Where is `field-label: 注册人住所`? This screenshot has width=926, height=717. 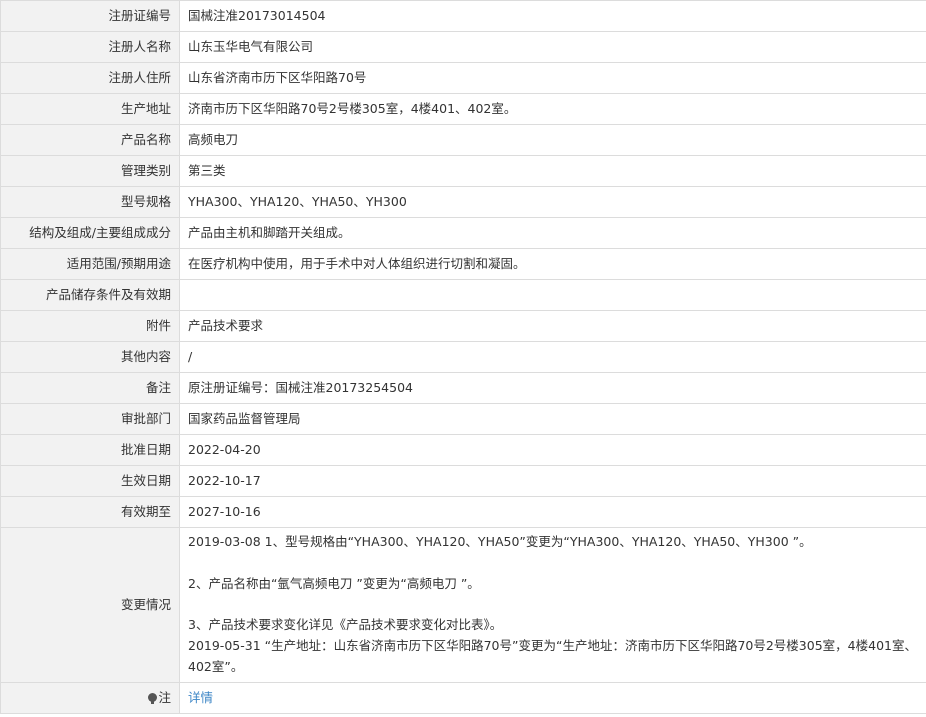 field-label: 注册人住所 is located at coordinates (90, 78).